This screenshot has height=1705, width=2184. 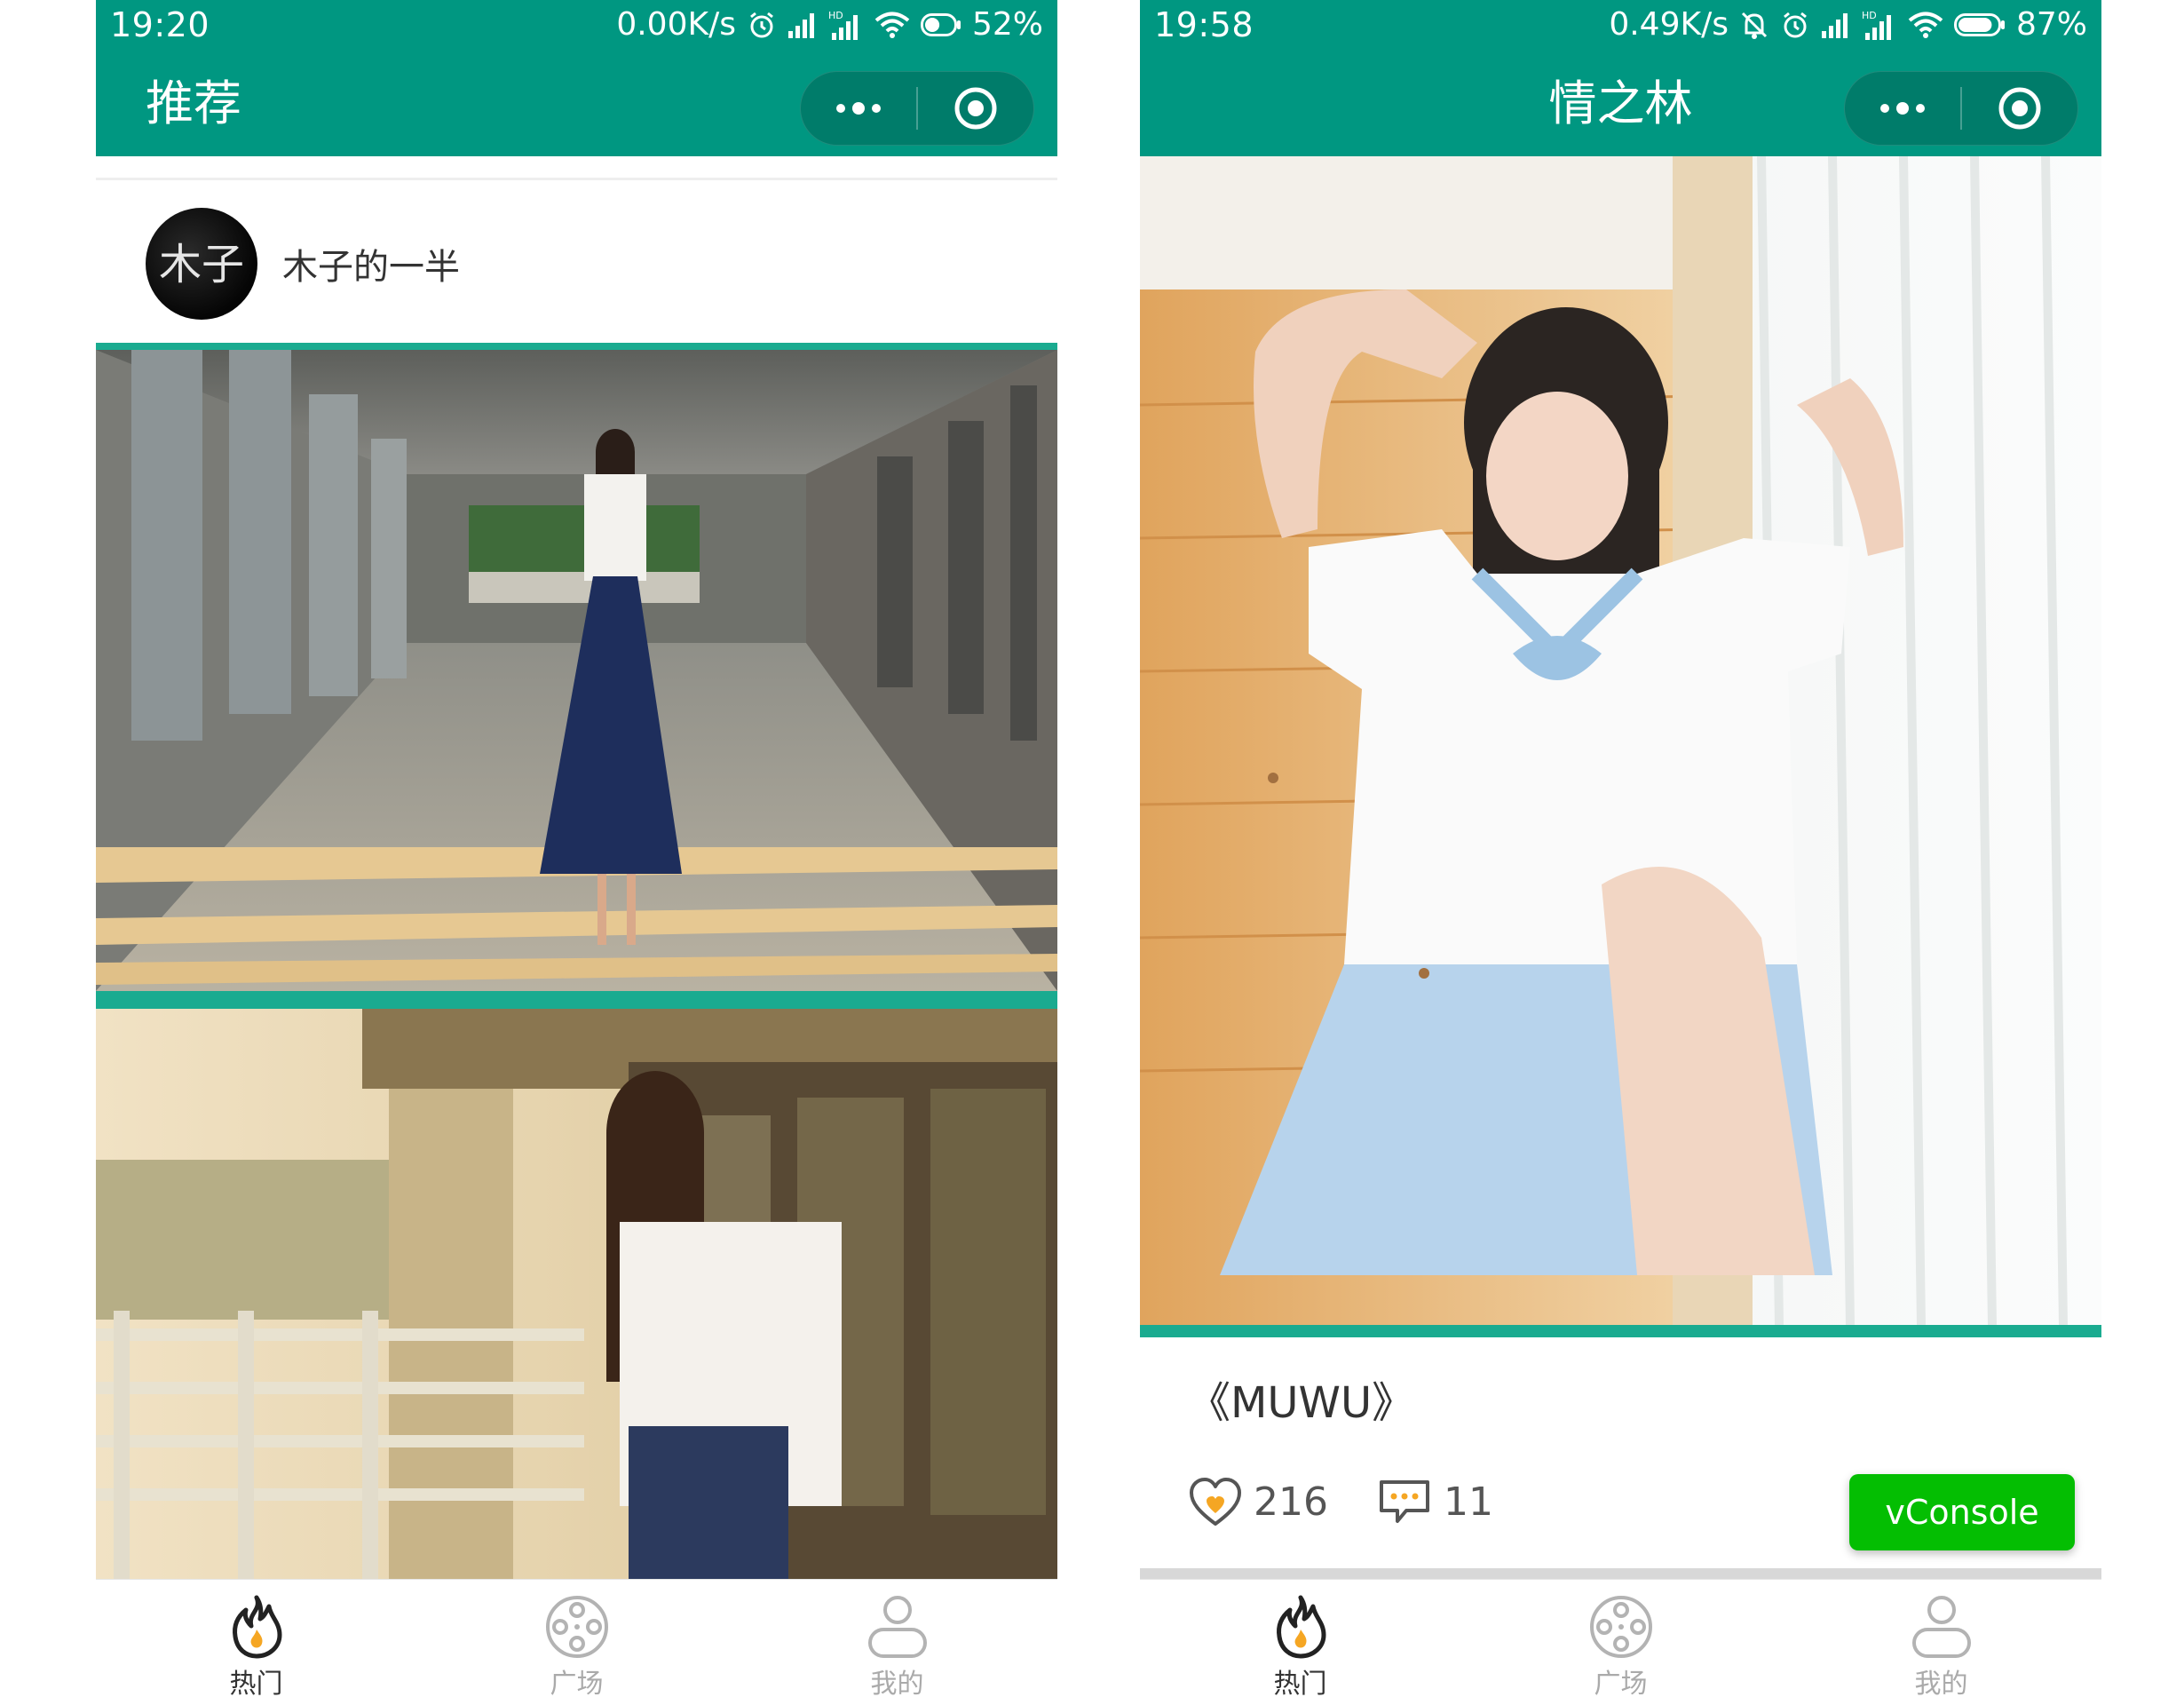 What do you see at coordinates (576, 347) in the screenshot?
I see `photo-top-accent-bar` at bounding box center [576, 347].